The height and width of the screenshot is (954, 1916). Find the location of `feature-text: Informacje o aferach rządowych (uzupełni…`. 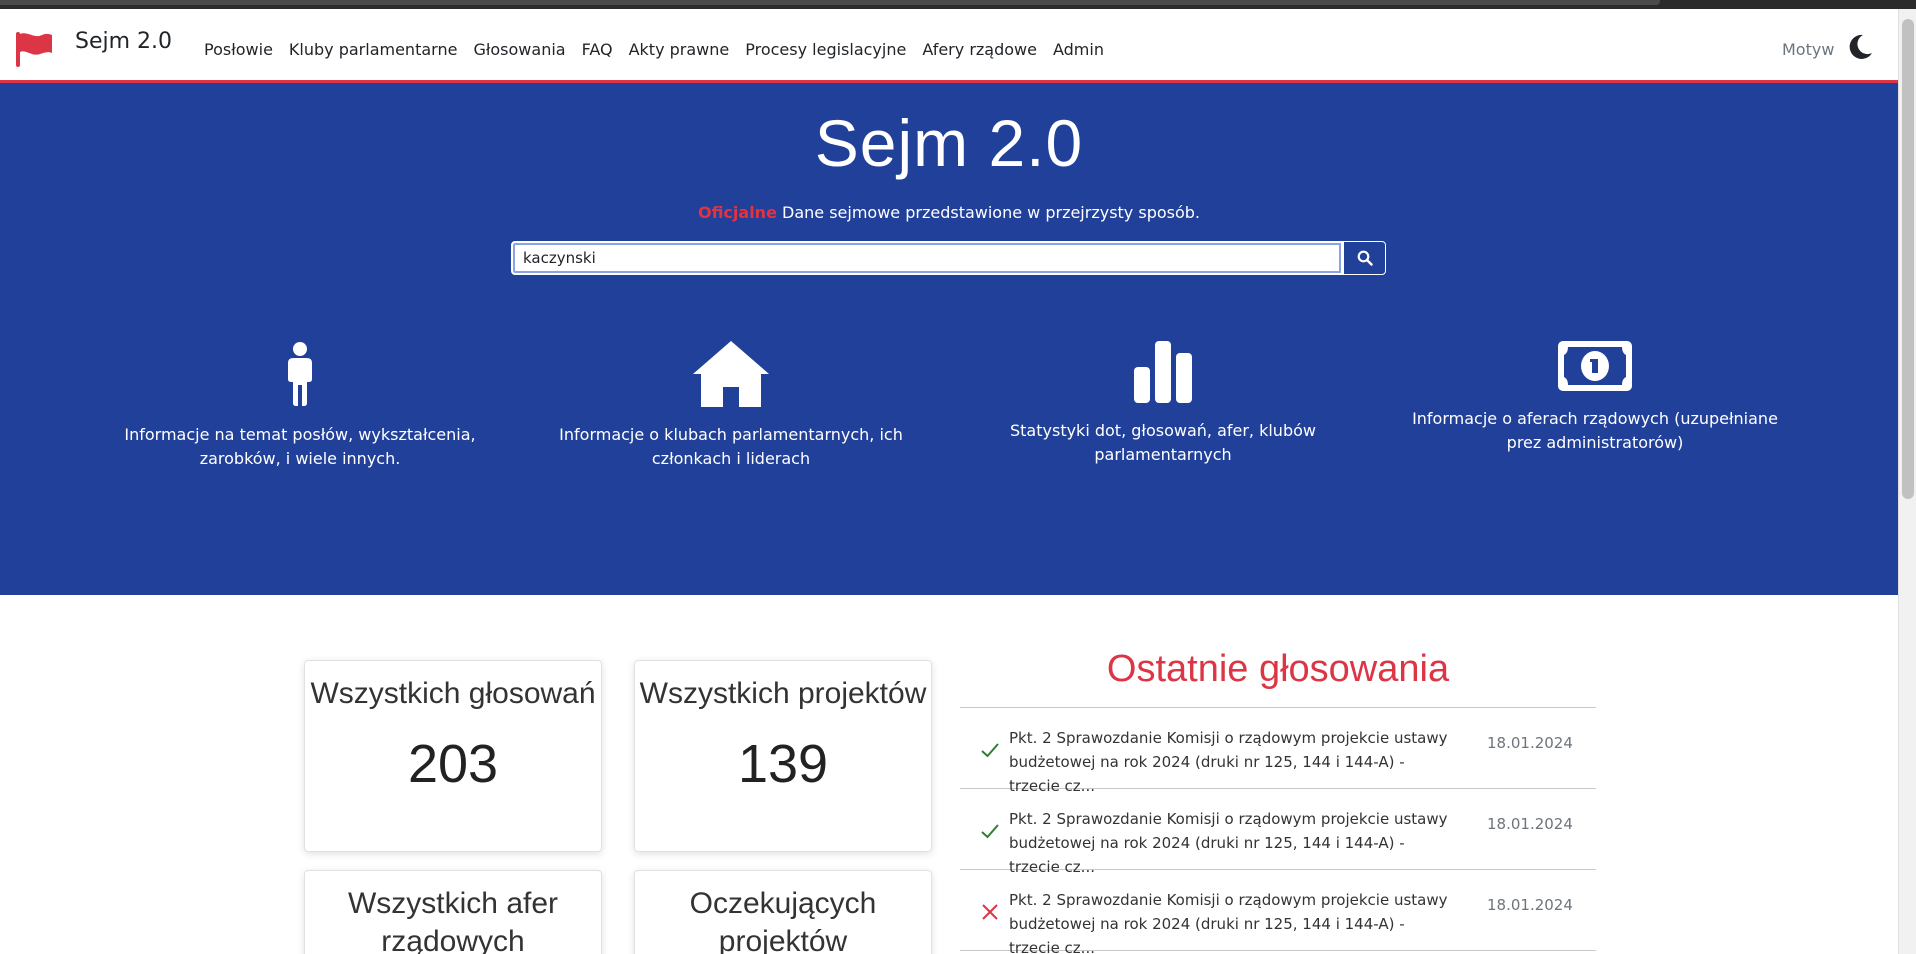

feature-text: Informacje o aferach rządowych (uzupełni… is located at coordinates (1595, 430).